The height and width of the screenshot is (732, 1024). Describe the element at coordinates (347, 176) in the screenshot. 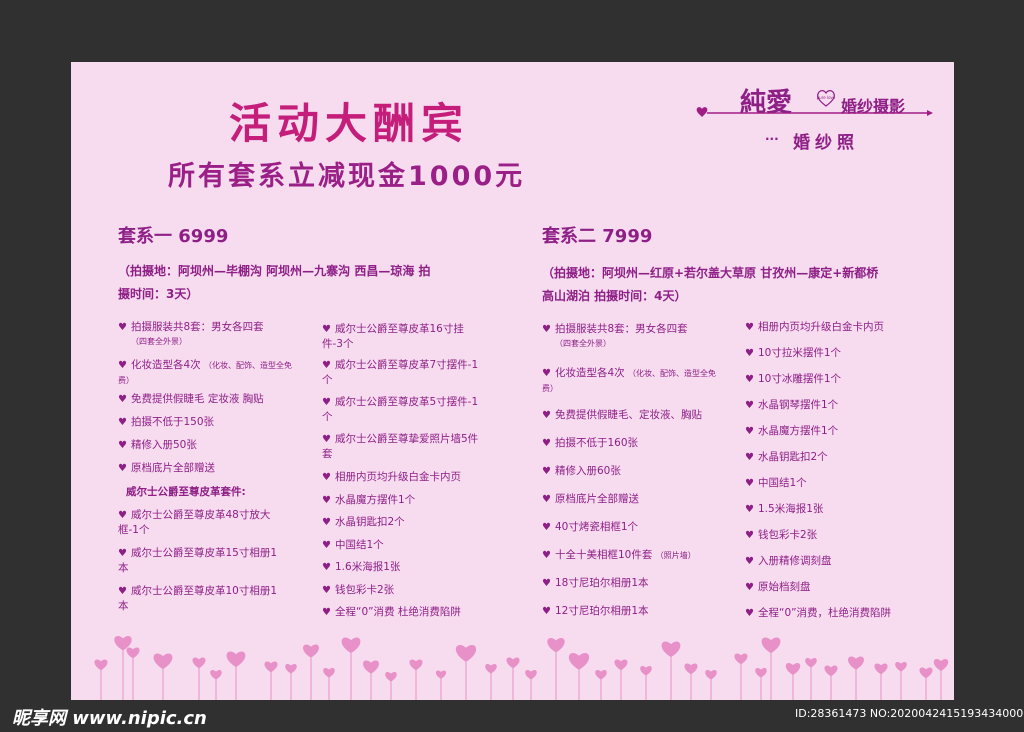

I see `promo-subtitle: 所有套系立减现金1000元` at that location.